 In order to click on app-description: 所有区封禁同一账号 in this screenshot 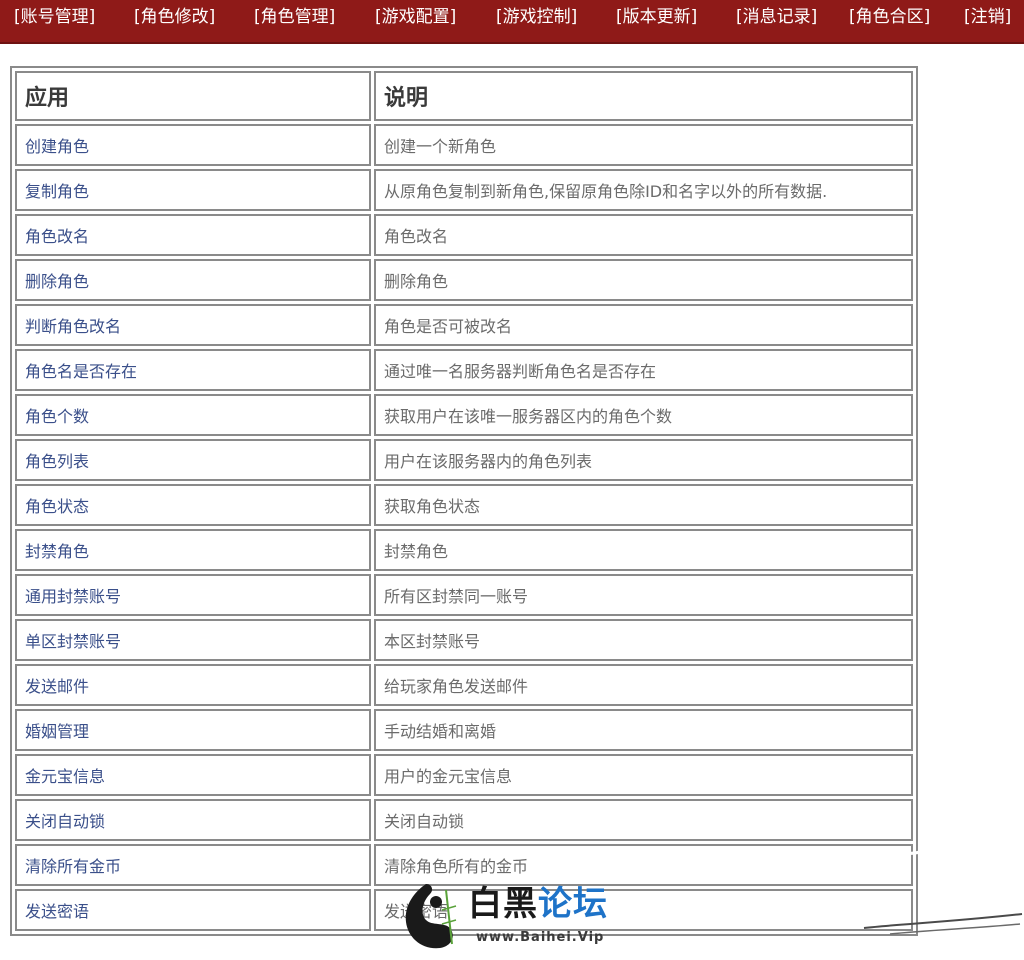, I will do `click(643, 595)`.